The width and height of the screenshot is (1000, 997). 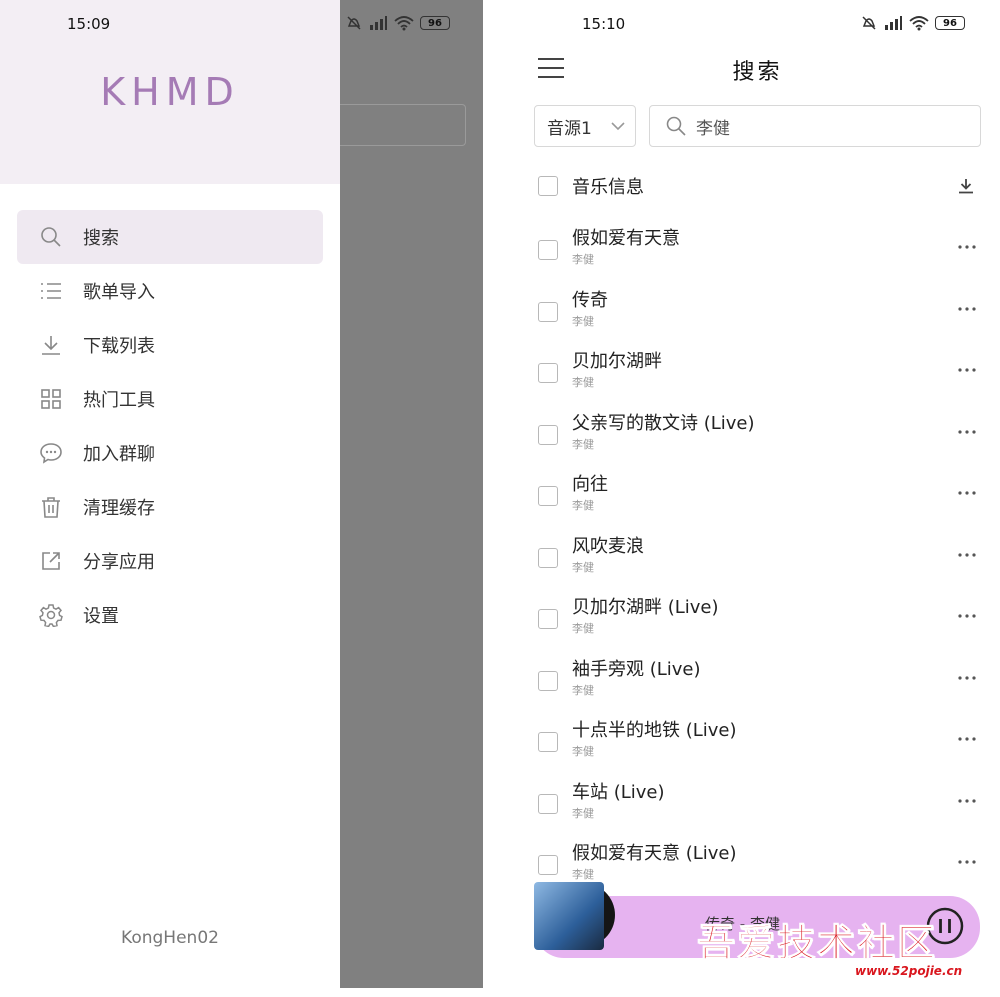 I want to click on song-title: 风吹麦浪, so click(x=608, y=546).